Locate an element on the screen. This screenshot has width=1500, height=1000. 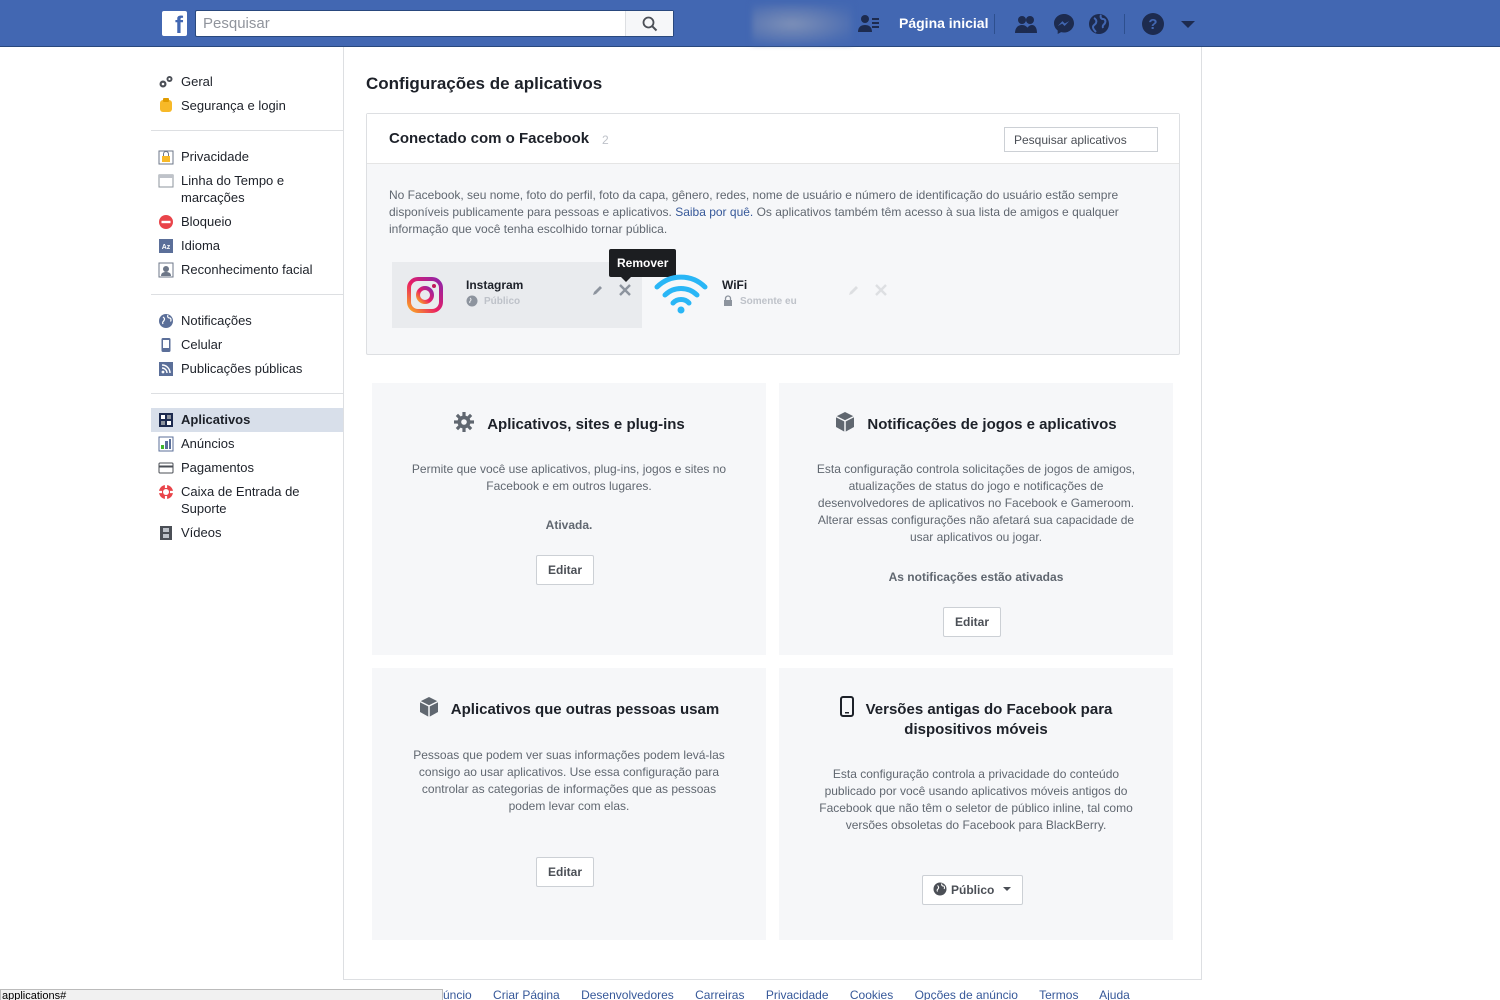
app-name: Instagram is located at coordinates (495, 285).